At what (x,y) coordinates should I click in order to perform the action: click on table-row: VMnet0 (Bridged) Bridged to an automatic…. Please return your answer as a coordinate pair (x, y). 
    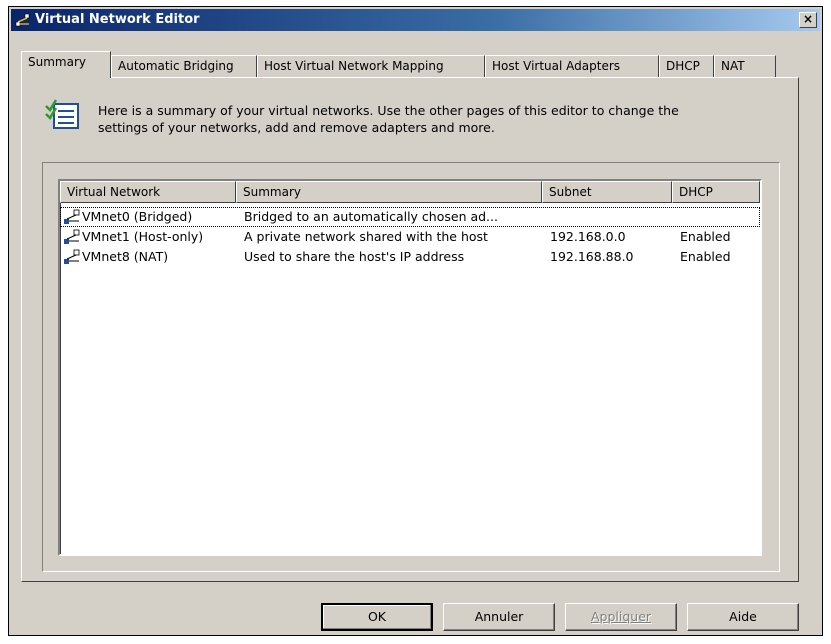
    Looking at the image, I should click on (410, 217).